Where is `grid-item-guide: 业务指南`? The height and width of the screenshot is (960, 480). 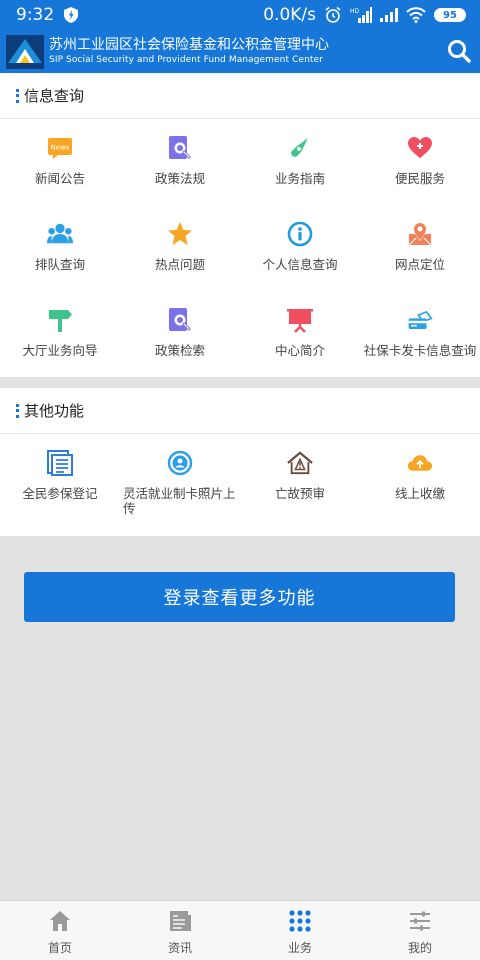 grid-item-guide: 业务指南 is located at coordinates (300, 162).